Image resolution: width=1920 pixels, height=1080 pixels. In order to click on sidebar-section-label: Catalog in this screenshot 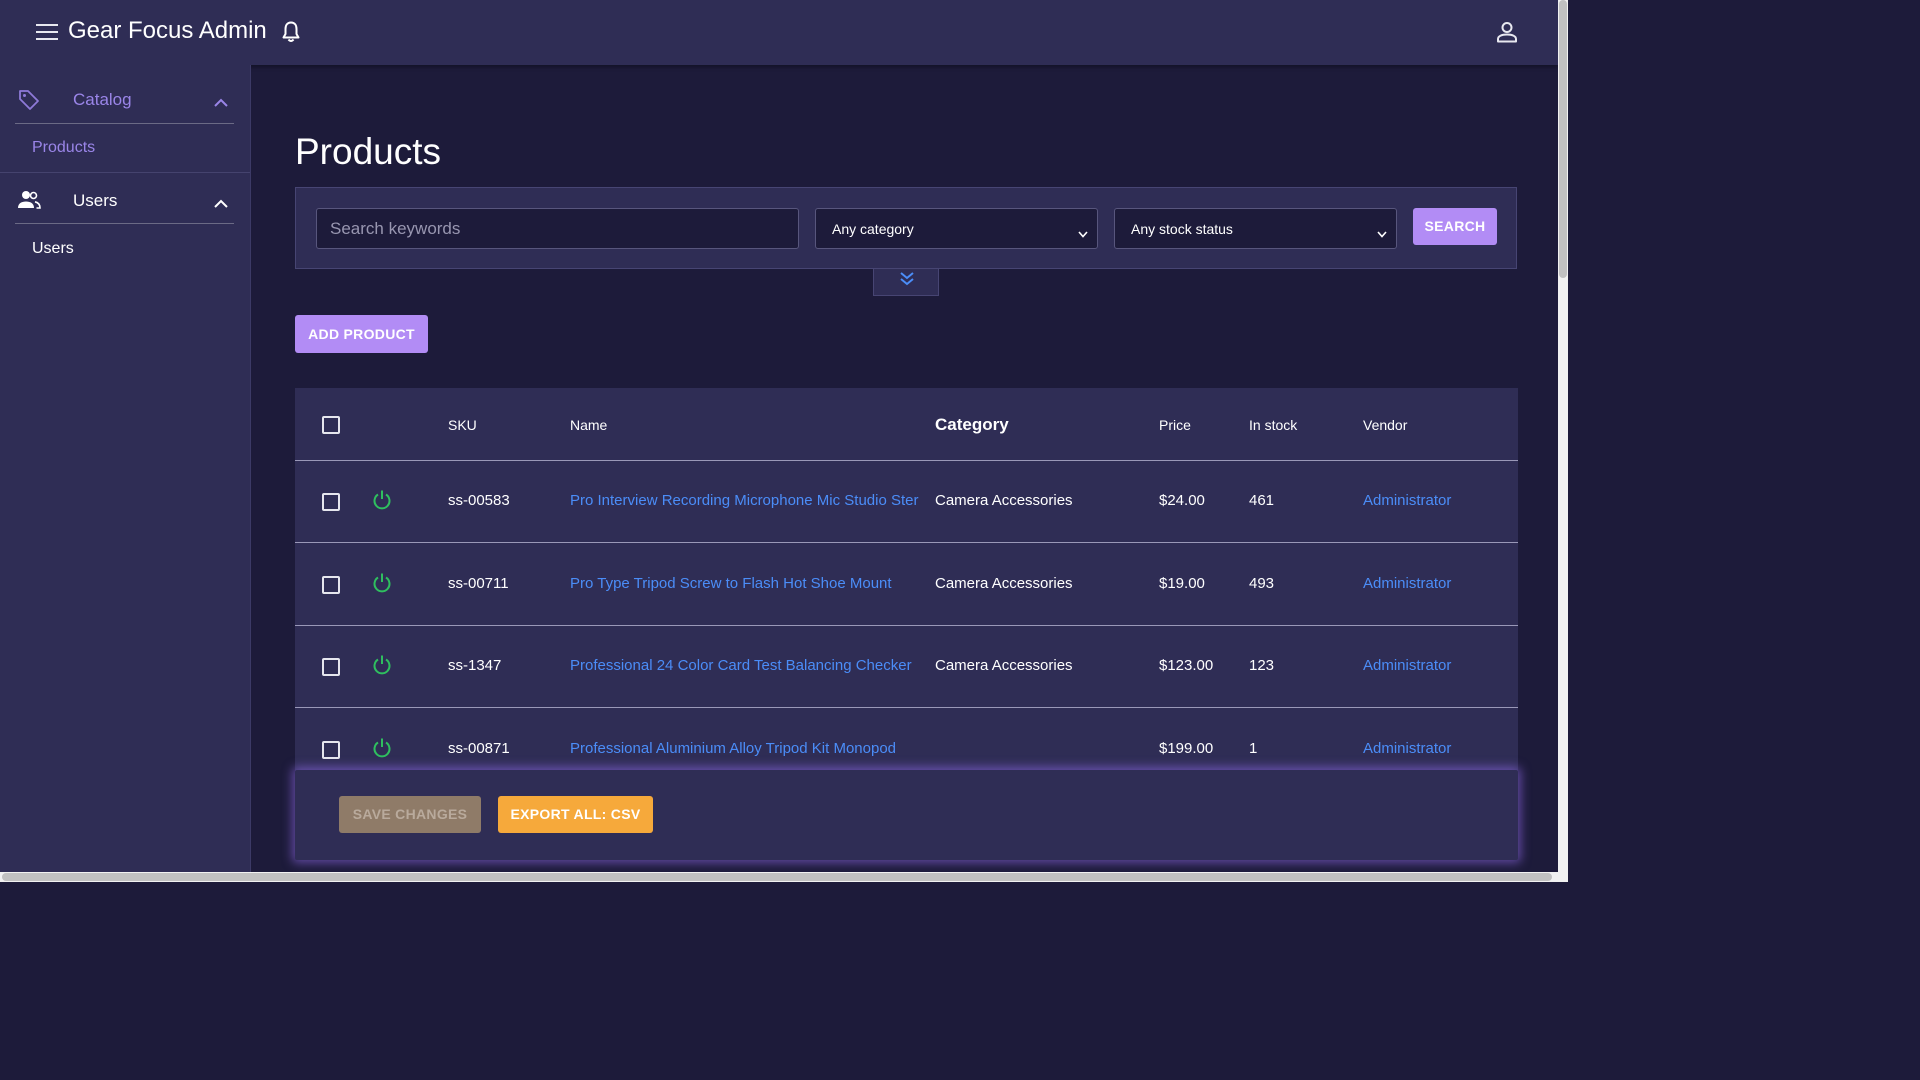, I will do `click(102, 99)`.